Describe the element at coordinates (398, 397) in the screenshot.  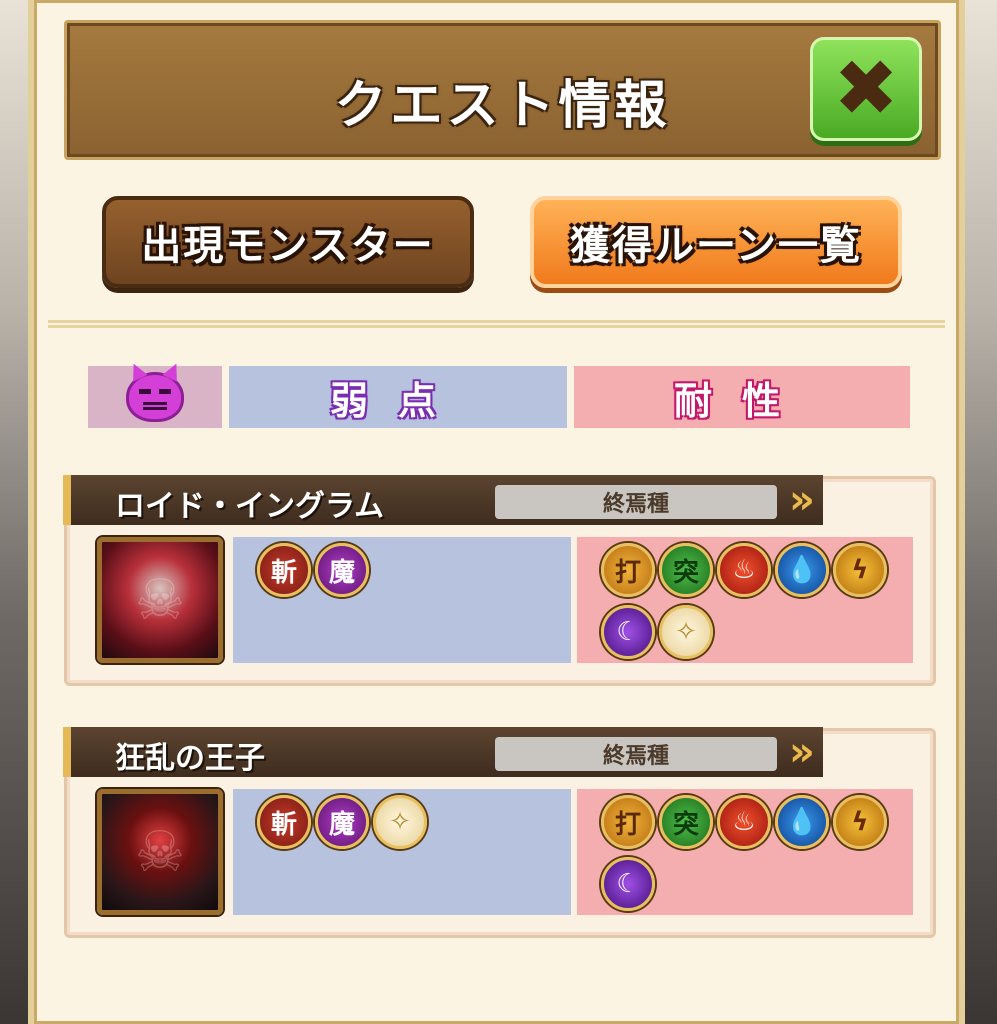
I see `weakness-header: 弱点` at that location.